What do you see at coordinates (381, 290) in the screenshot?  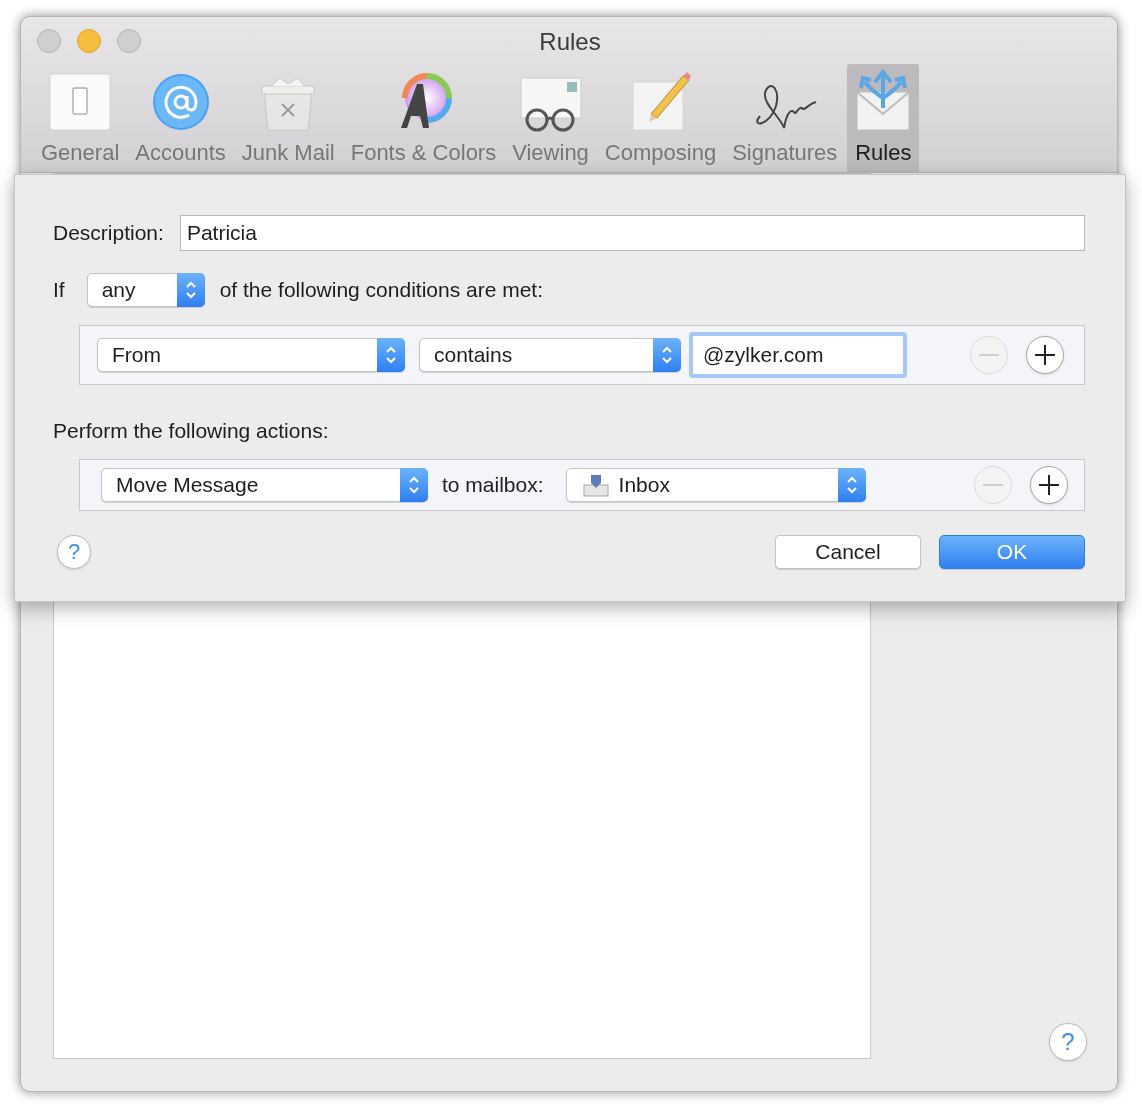 I see `conditions-label: of the following conditions are met:` at bounding box center [381, 290].